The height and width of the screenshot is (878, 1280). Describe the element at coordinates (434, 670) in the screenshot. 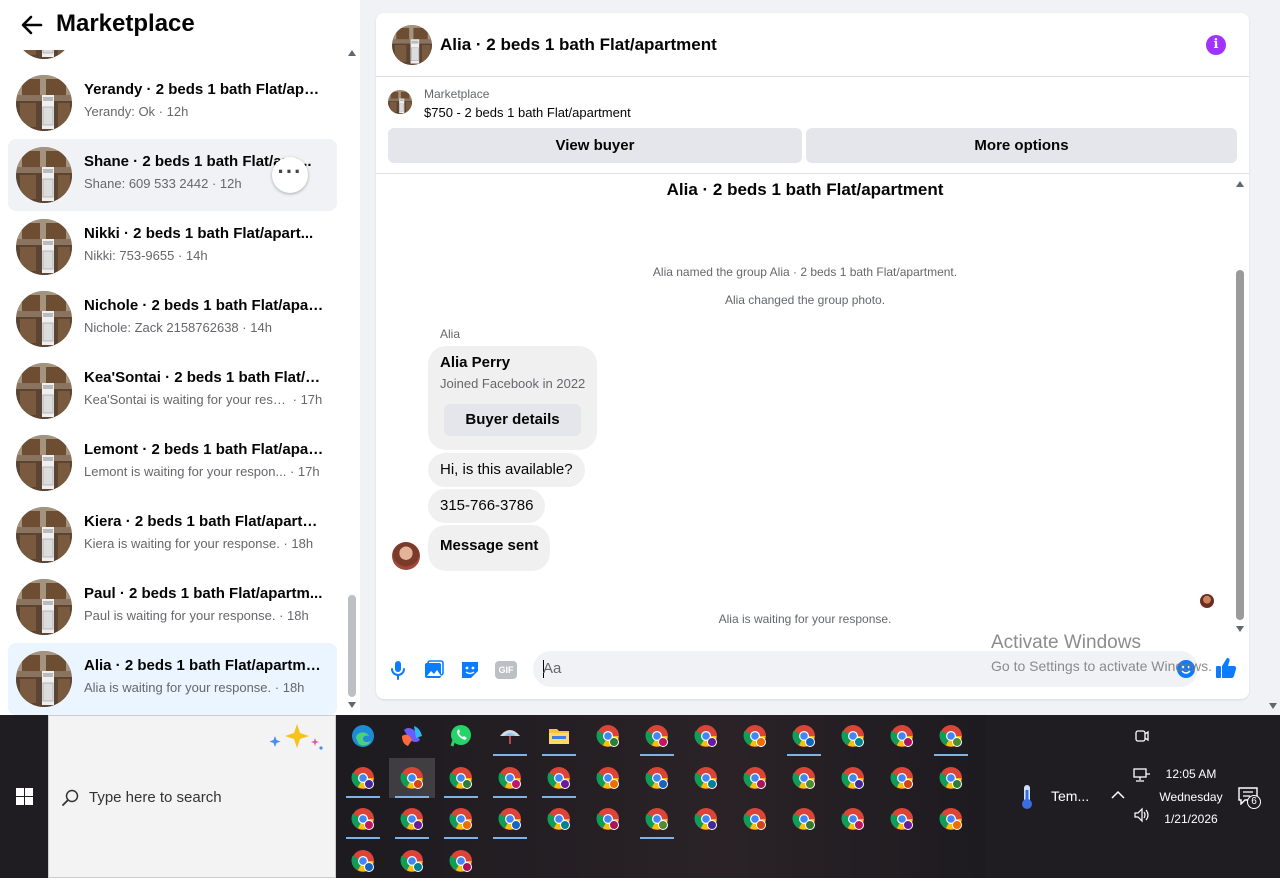

I see `photo-icon` at that location.